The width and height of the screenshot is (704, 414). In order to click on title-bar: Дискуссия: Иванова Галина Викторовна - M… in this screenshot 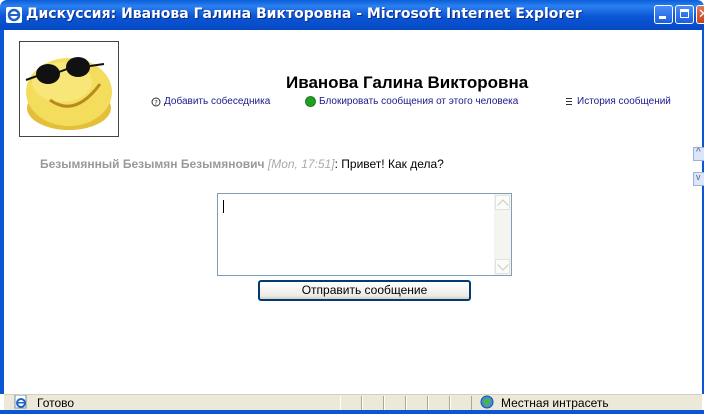, I will do `click(352, 15)`.